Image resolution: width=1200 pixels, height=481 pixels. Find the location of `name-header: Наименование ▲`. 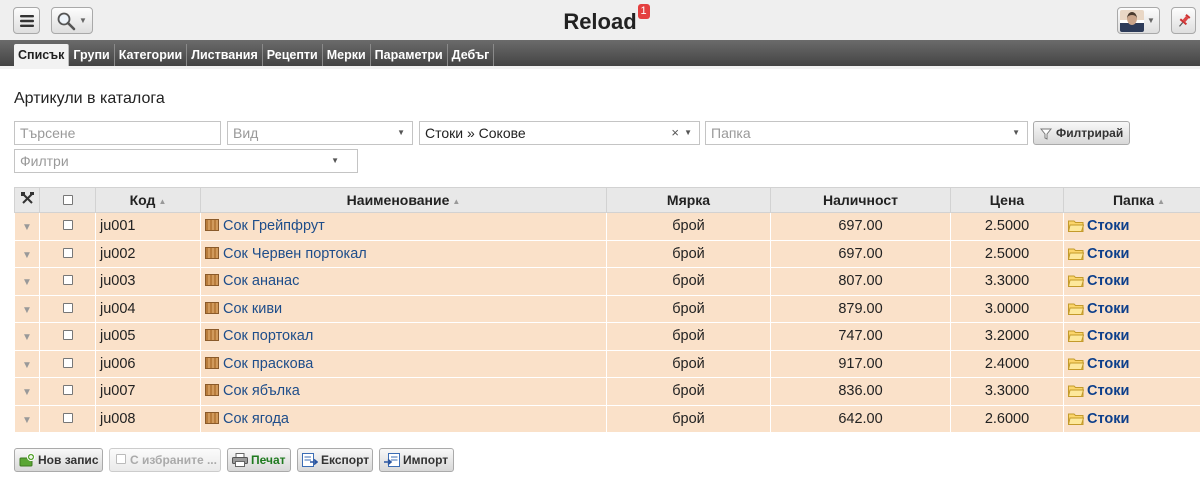

name-header: Наименование ▲ is located at coordinates (403, 200).